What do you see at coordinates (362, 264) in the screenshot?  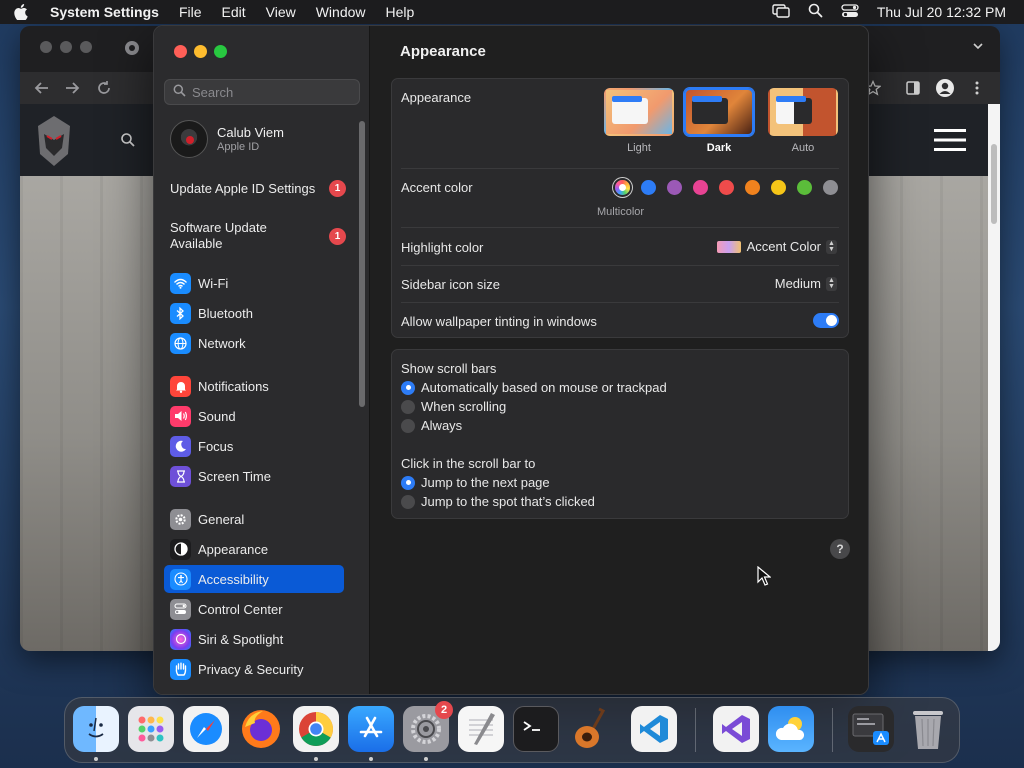 I see `sidebar-scrollbar` at bounding box center [362, 264].